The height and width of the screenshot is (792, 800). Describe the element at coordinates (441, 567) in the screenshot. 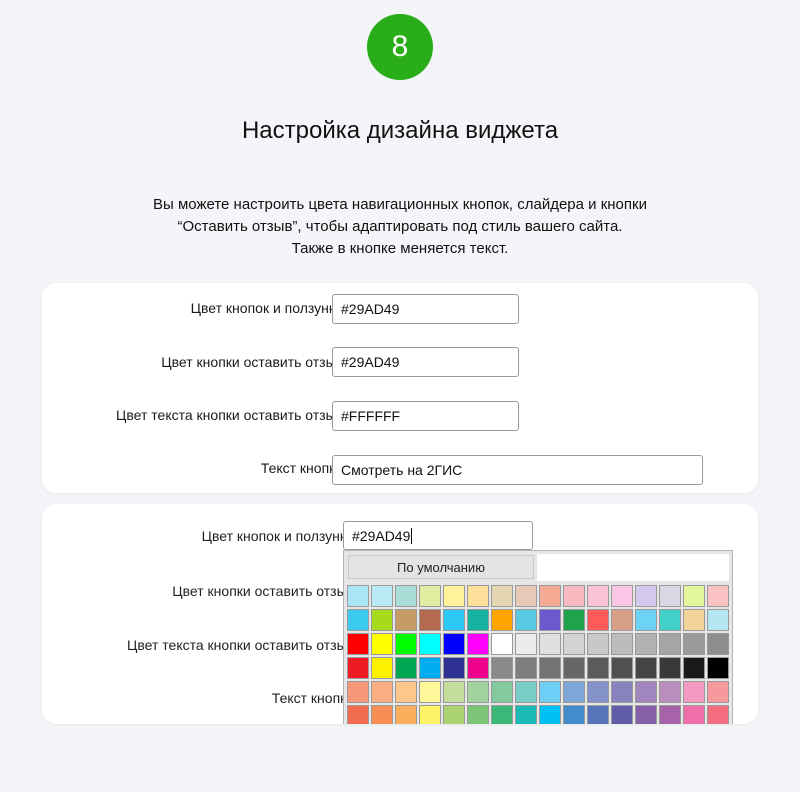

I see `default-color-button: По умолчанию` at that location.